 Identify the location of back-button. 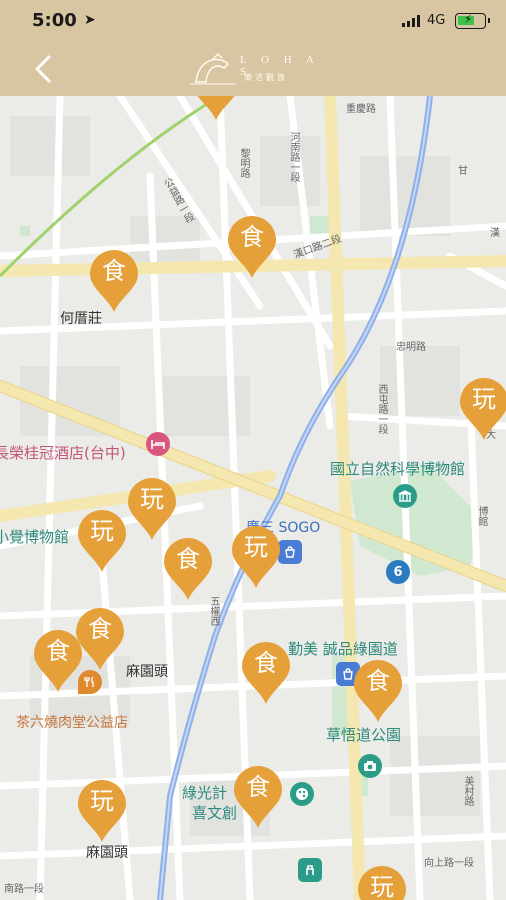
(43, 69).